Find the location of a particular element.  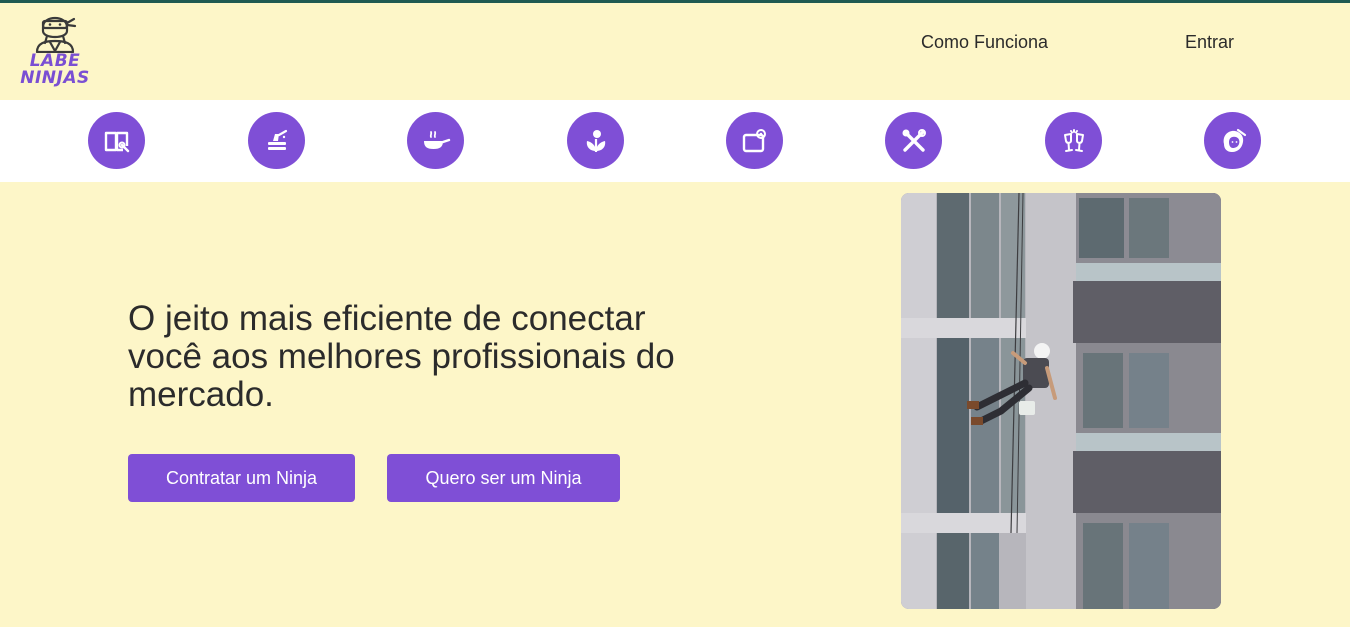

book-icon is located at coordinates (116, 141).